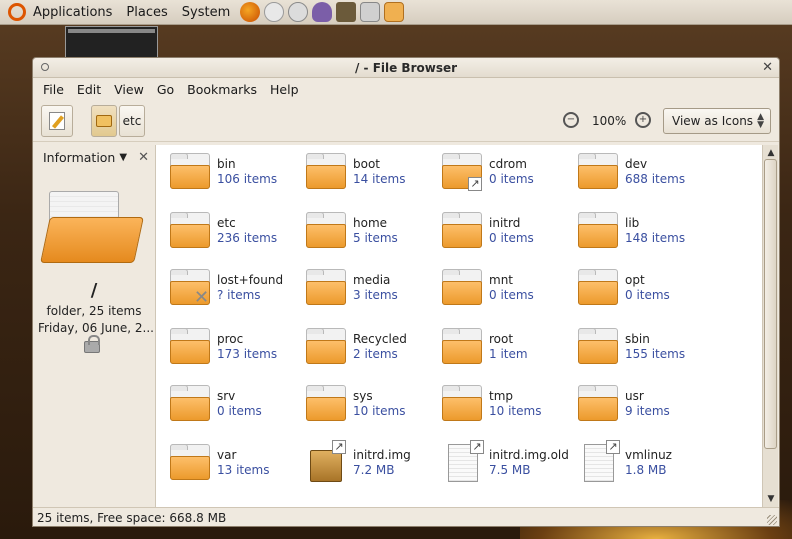  I want to click on scrollbar-thumb, so click(770, 304).